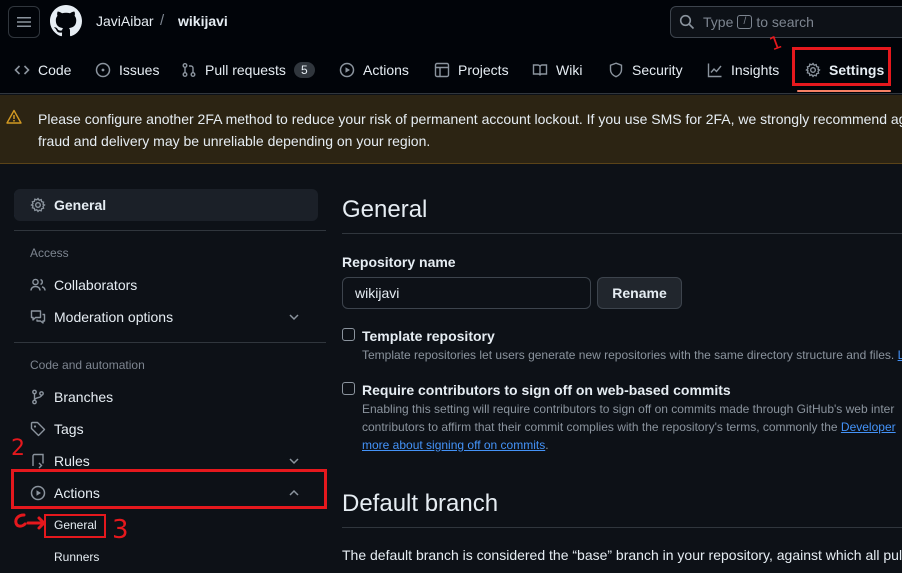  Describe the element at coordinates (22, 70) in the screenshot. I see `code-icon` at that location.